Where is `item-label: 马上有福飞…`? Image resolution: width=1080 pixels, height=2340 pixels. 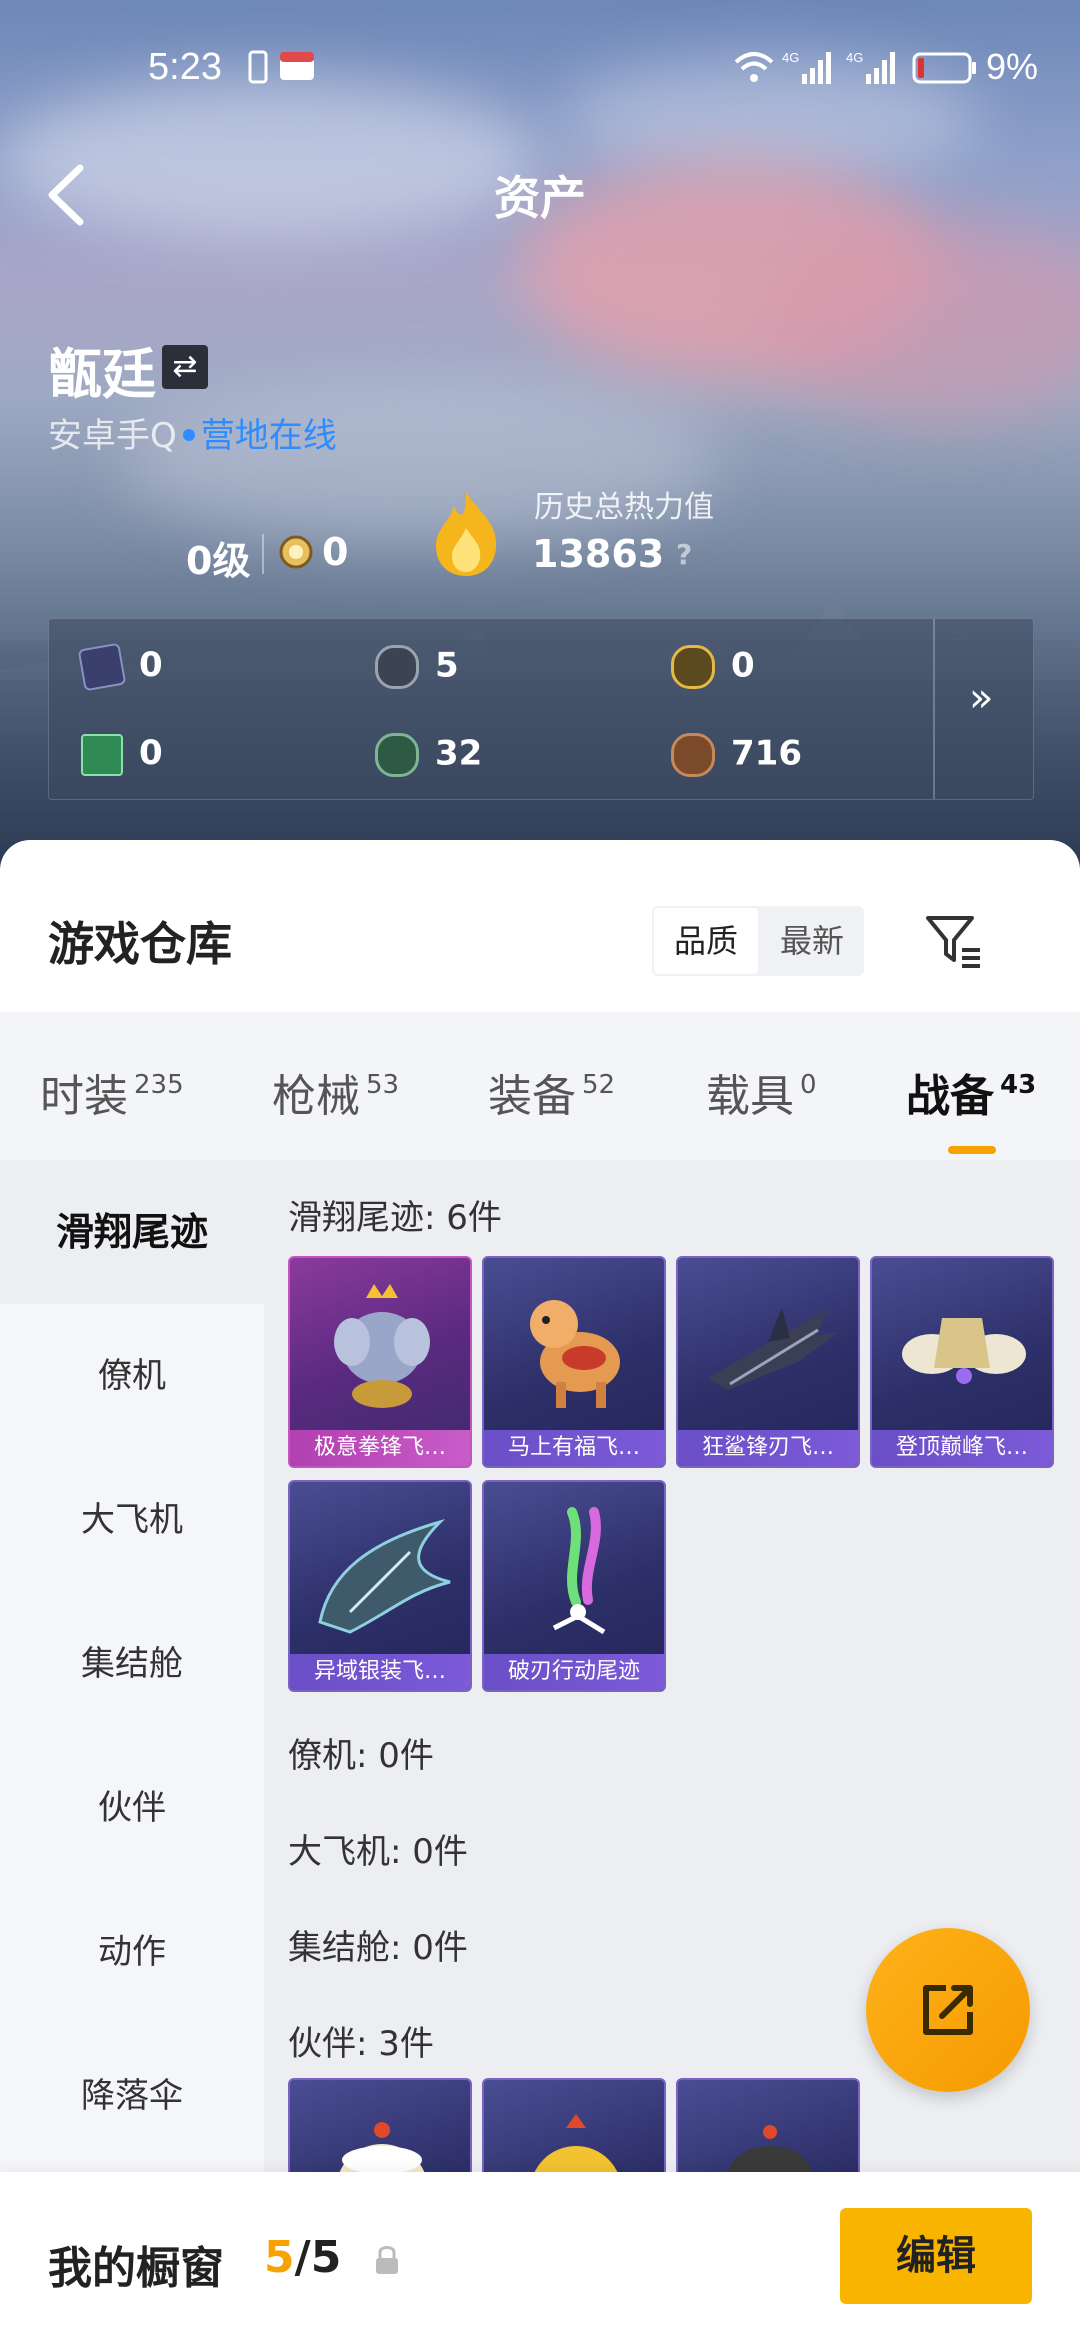 item-label: 马上有福飞… is located at coordinates (574, 1448).